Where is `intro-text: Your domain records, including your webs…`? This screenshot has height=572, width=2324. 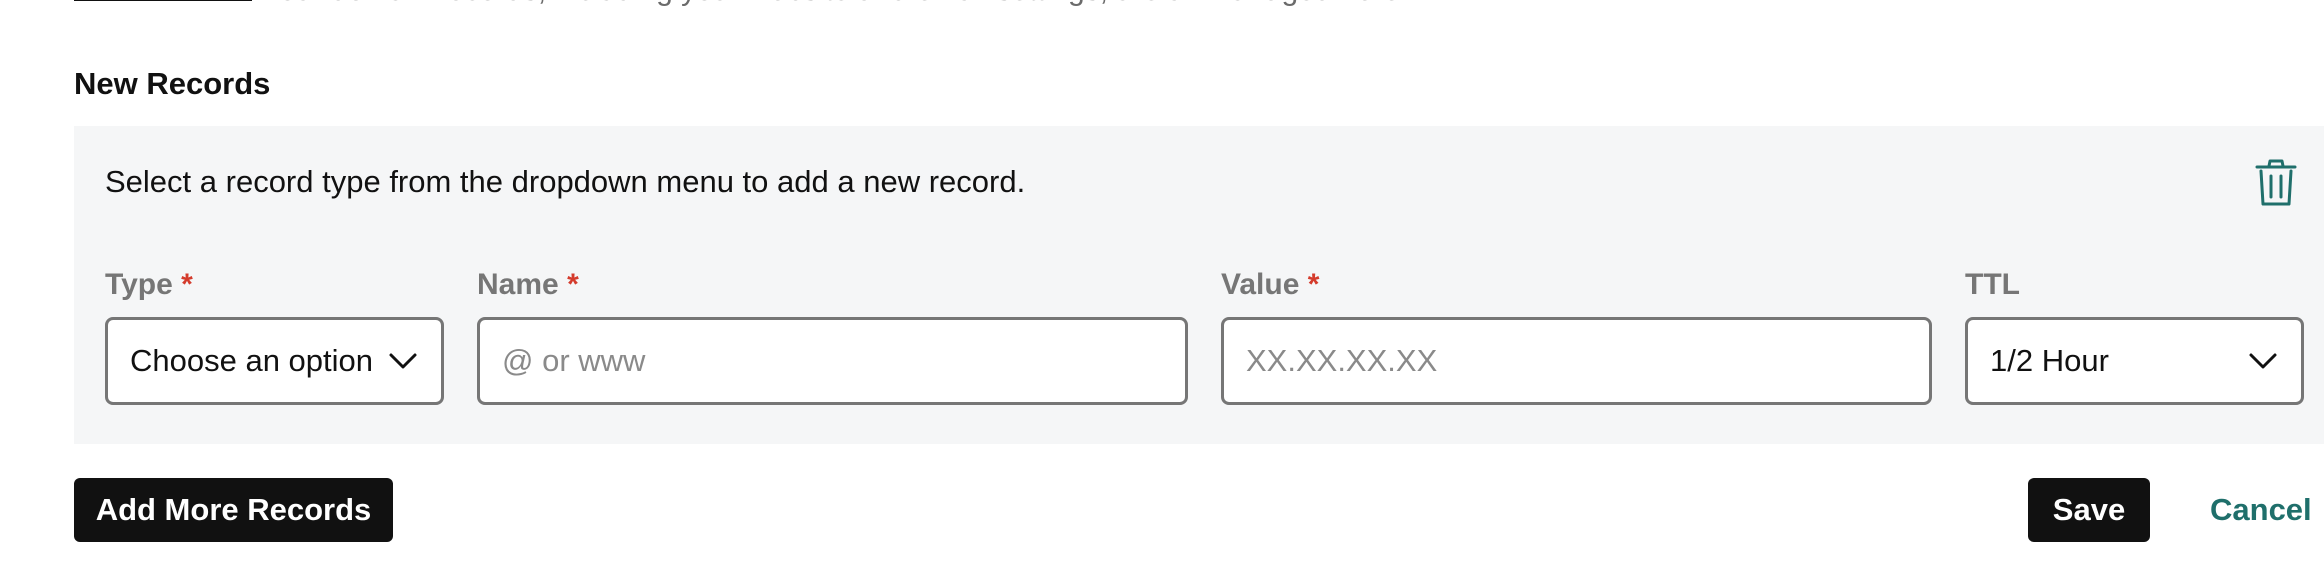
intro-text: Your domain records, including your webs… is located at coordinates (835, 4).